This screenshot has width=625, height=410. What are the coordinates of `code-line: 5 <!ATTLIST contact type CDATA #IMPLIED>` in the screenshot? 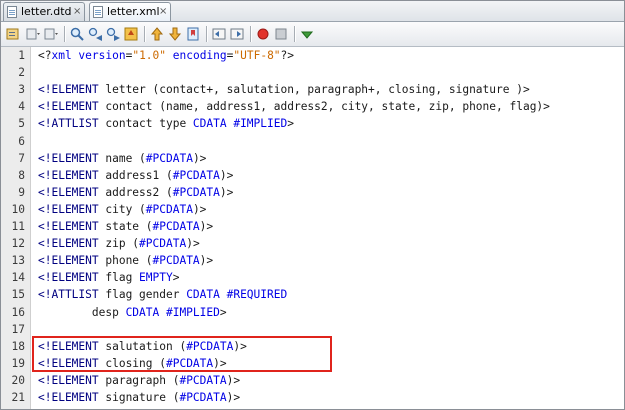 It's located at (312, 123).